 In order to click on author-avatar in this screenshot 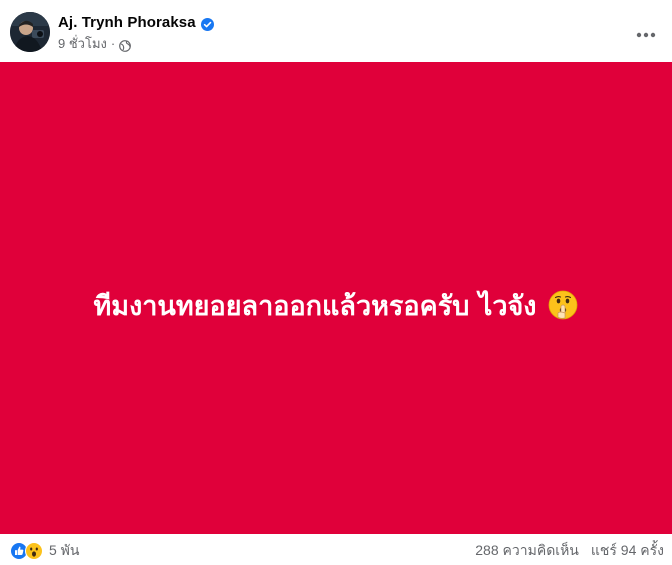, I will do `click(30, 32)`.